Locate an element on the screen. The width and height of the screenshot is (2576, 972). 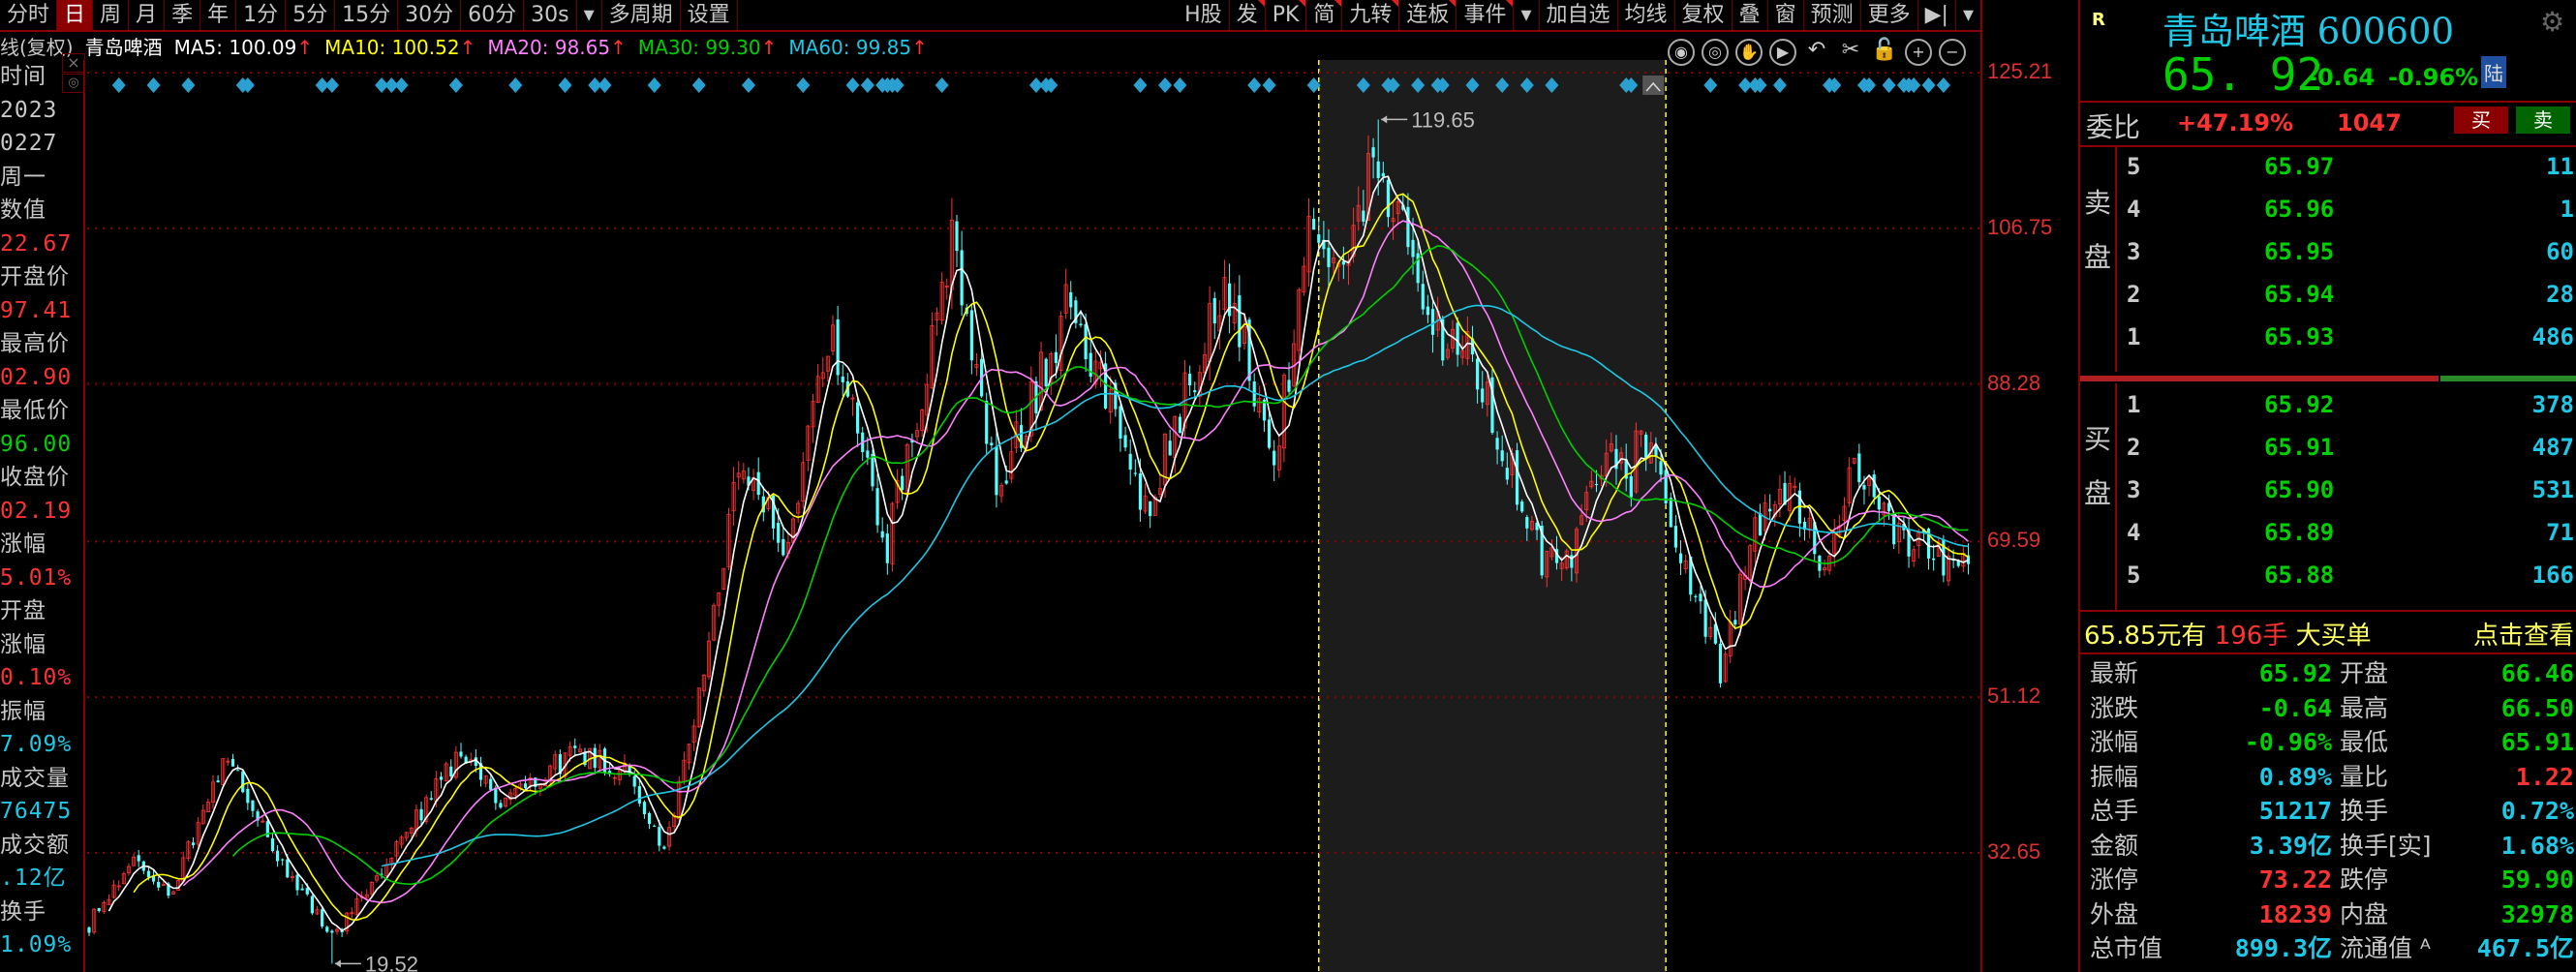
y-tick-label: 88.28 is located at coordinates (2014, 382).